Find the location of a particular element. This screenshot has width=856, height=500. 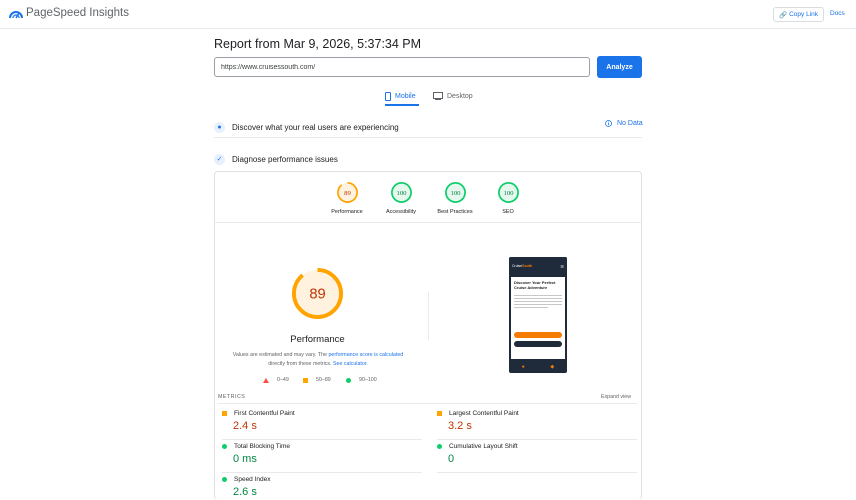

screenshot-hero: Discover Your Perfect Cruise Adventure is located at coordinates (538, 318).